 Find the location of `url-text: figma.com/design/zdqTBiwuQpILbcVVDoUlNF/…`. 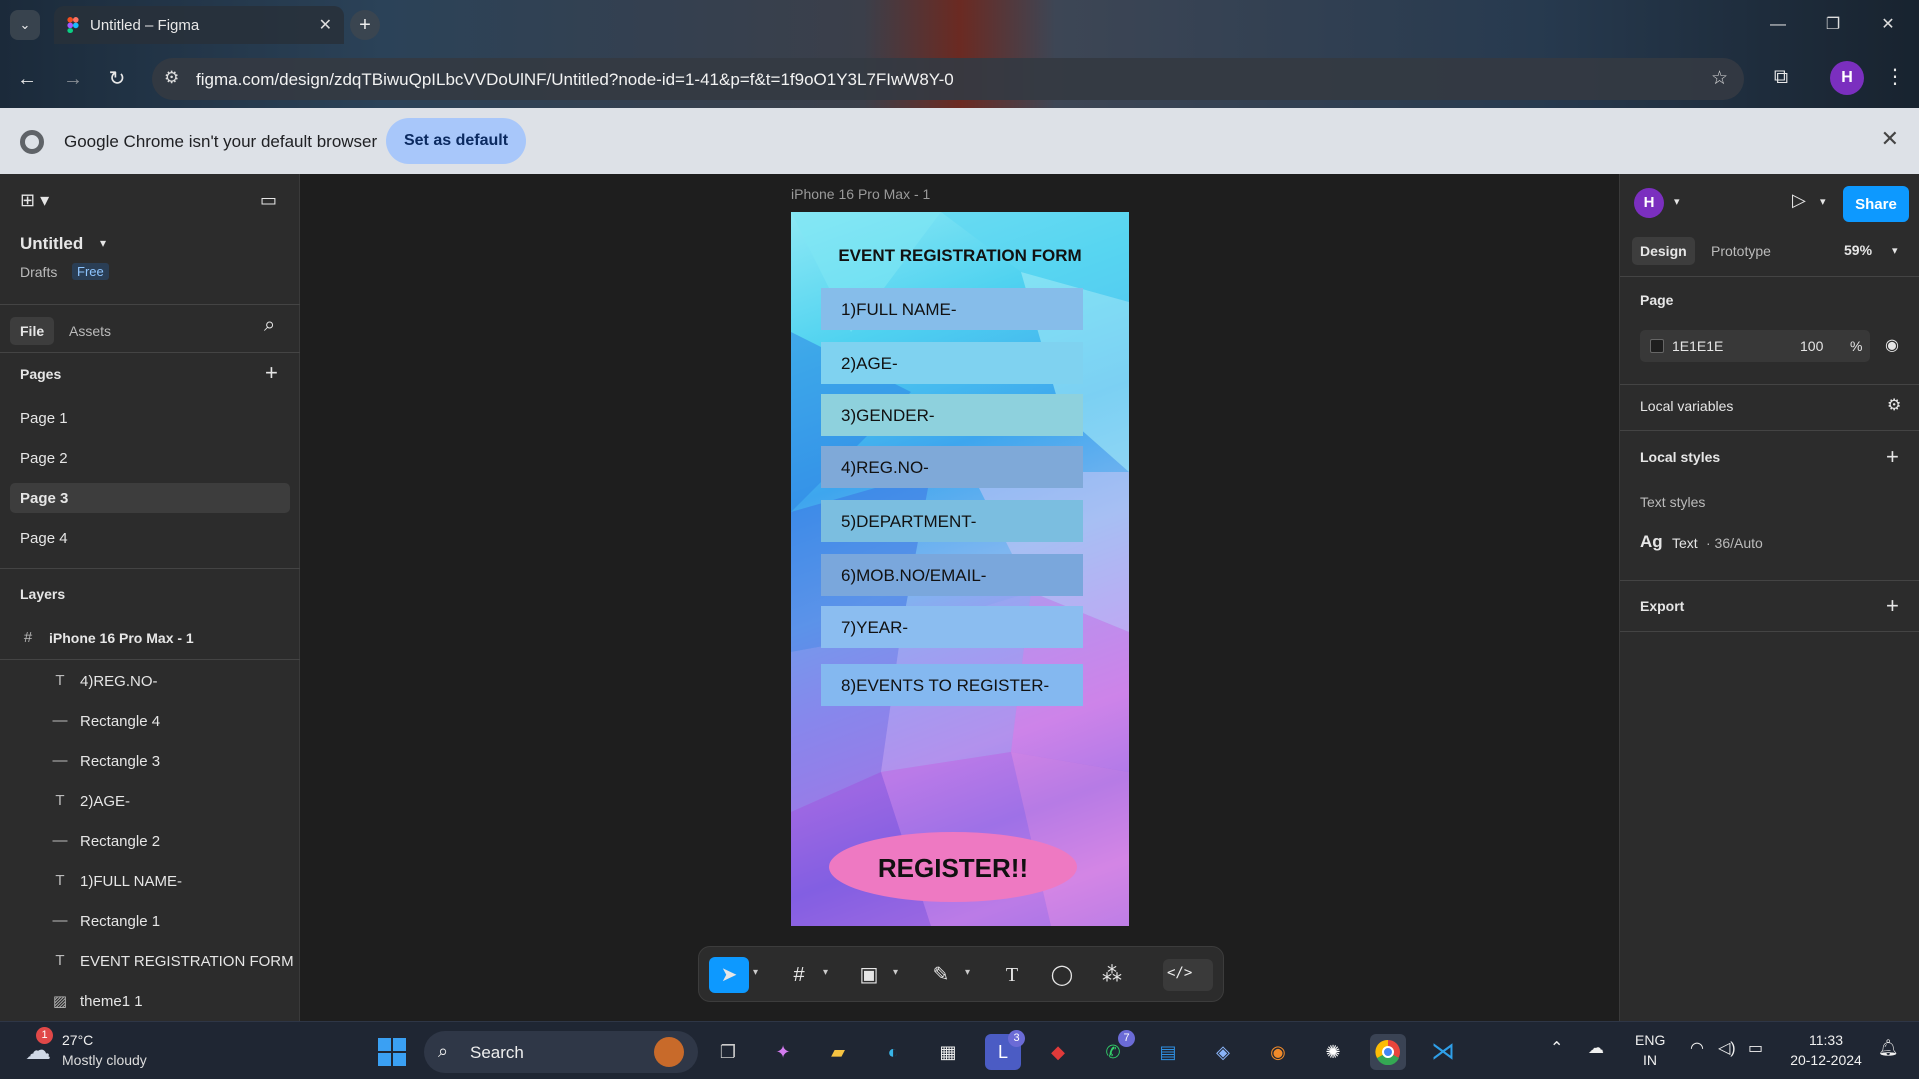

url-text: figma.com/design/zdqTBiwuQpILbcVVDoUlNF/… is located at coordinates (575, 80).